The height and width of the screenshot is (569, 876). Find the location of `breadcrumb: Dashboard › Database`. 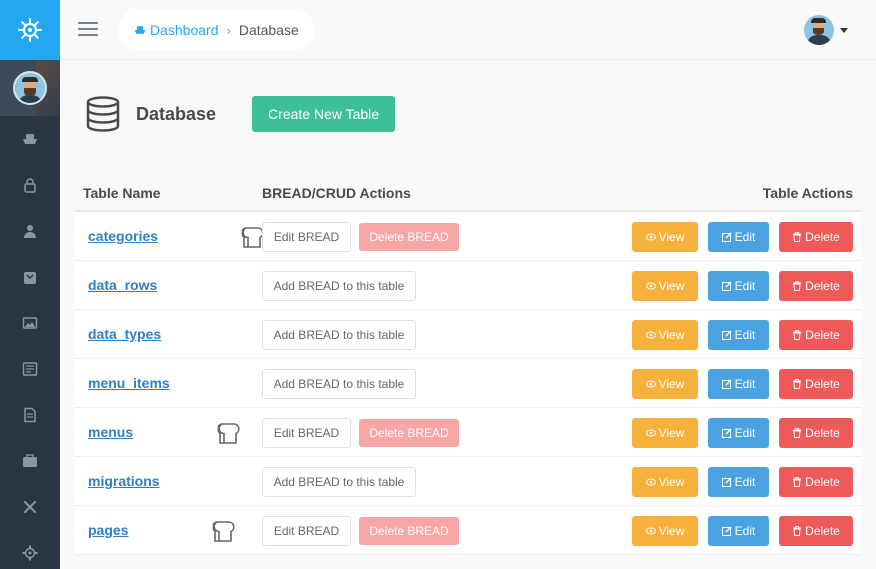

breadcrumb: Dashboard › Database is located at coordinates (216, 30).